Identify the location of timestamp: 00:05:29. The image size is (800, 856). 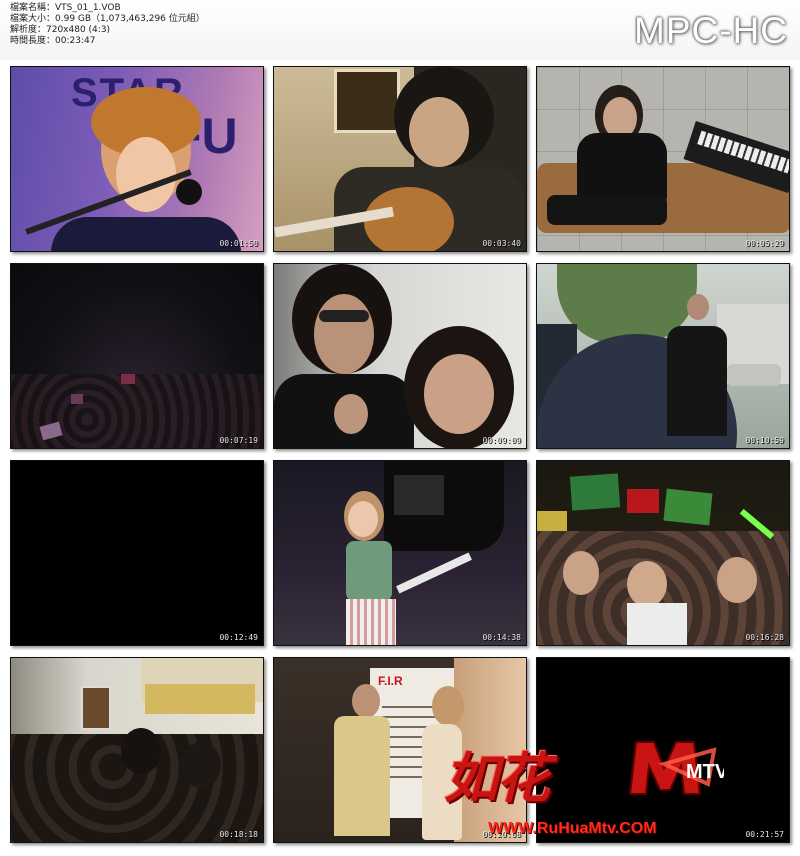
(764, 243).